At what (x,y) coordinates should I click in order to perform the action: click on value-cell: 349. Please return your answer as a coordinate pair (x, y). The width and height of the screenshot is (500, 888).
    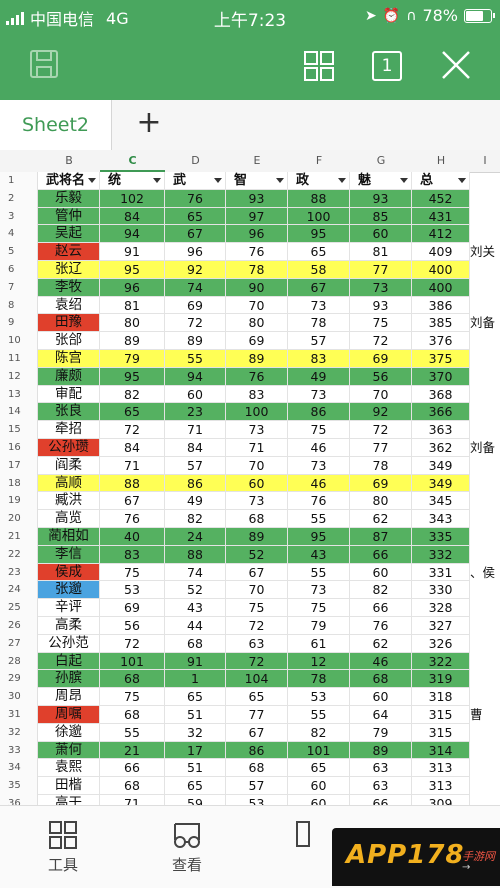
    Looking at the image, I should click on (441, 483).